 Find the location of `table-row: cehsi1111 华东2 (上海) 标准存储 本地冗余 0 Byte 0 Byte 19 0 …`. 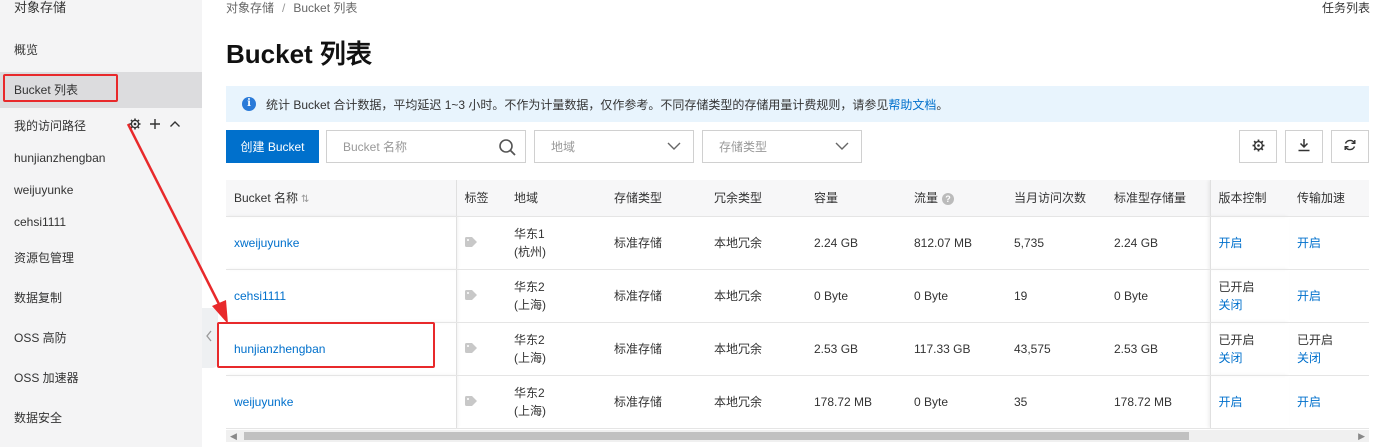

table-row: cehsi1111 华东2 (上海) 标准存储 本地冗余 0 Byte 0 Byte 19 0 … is located at coordinates (797, 296).